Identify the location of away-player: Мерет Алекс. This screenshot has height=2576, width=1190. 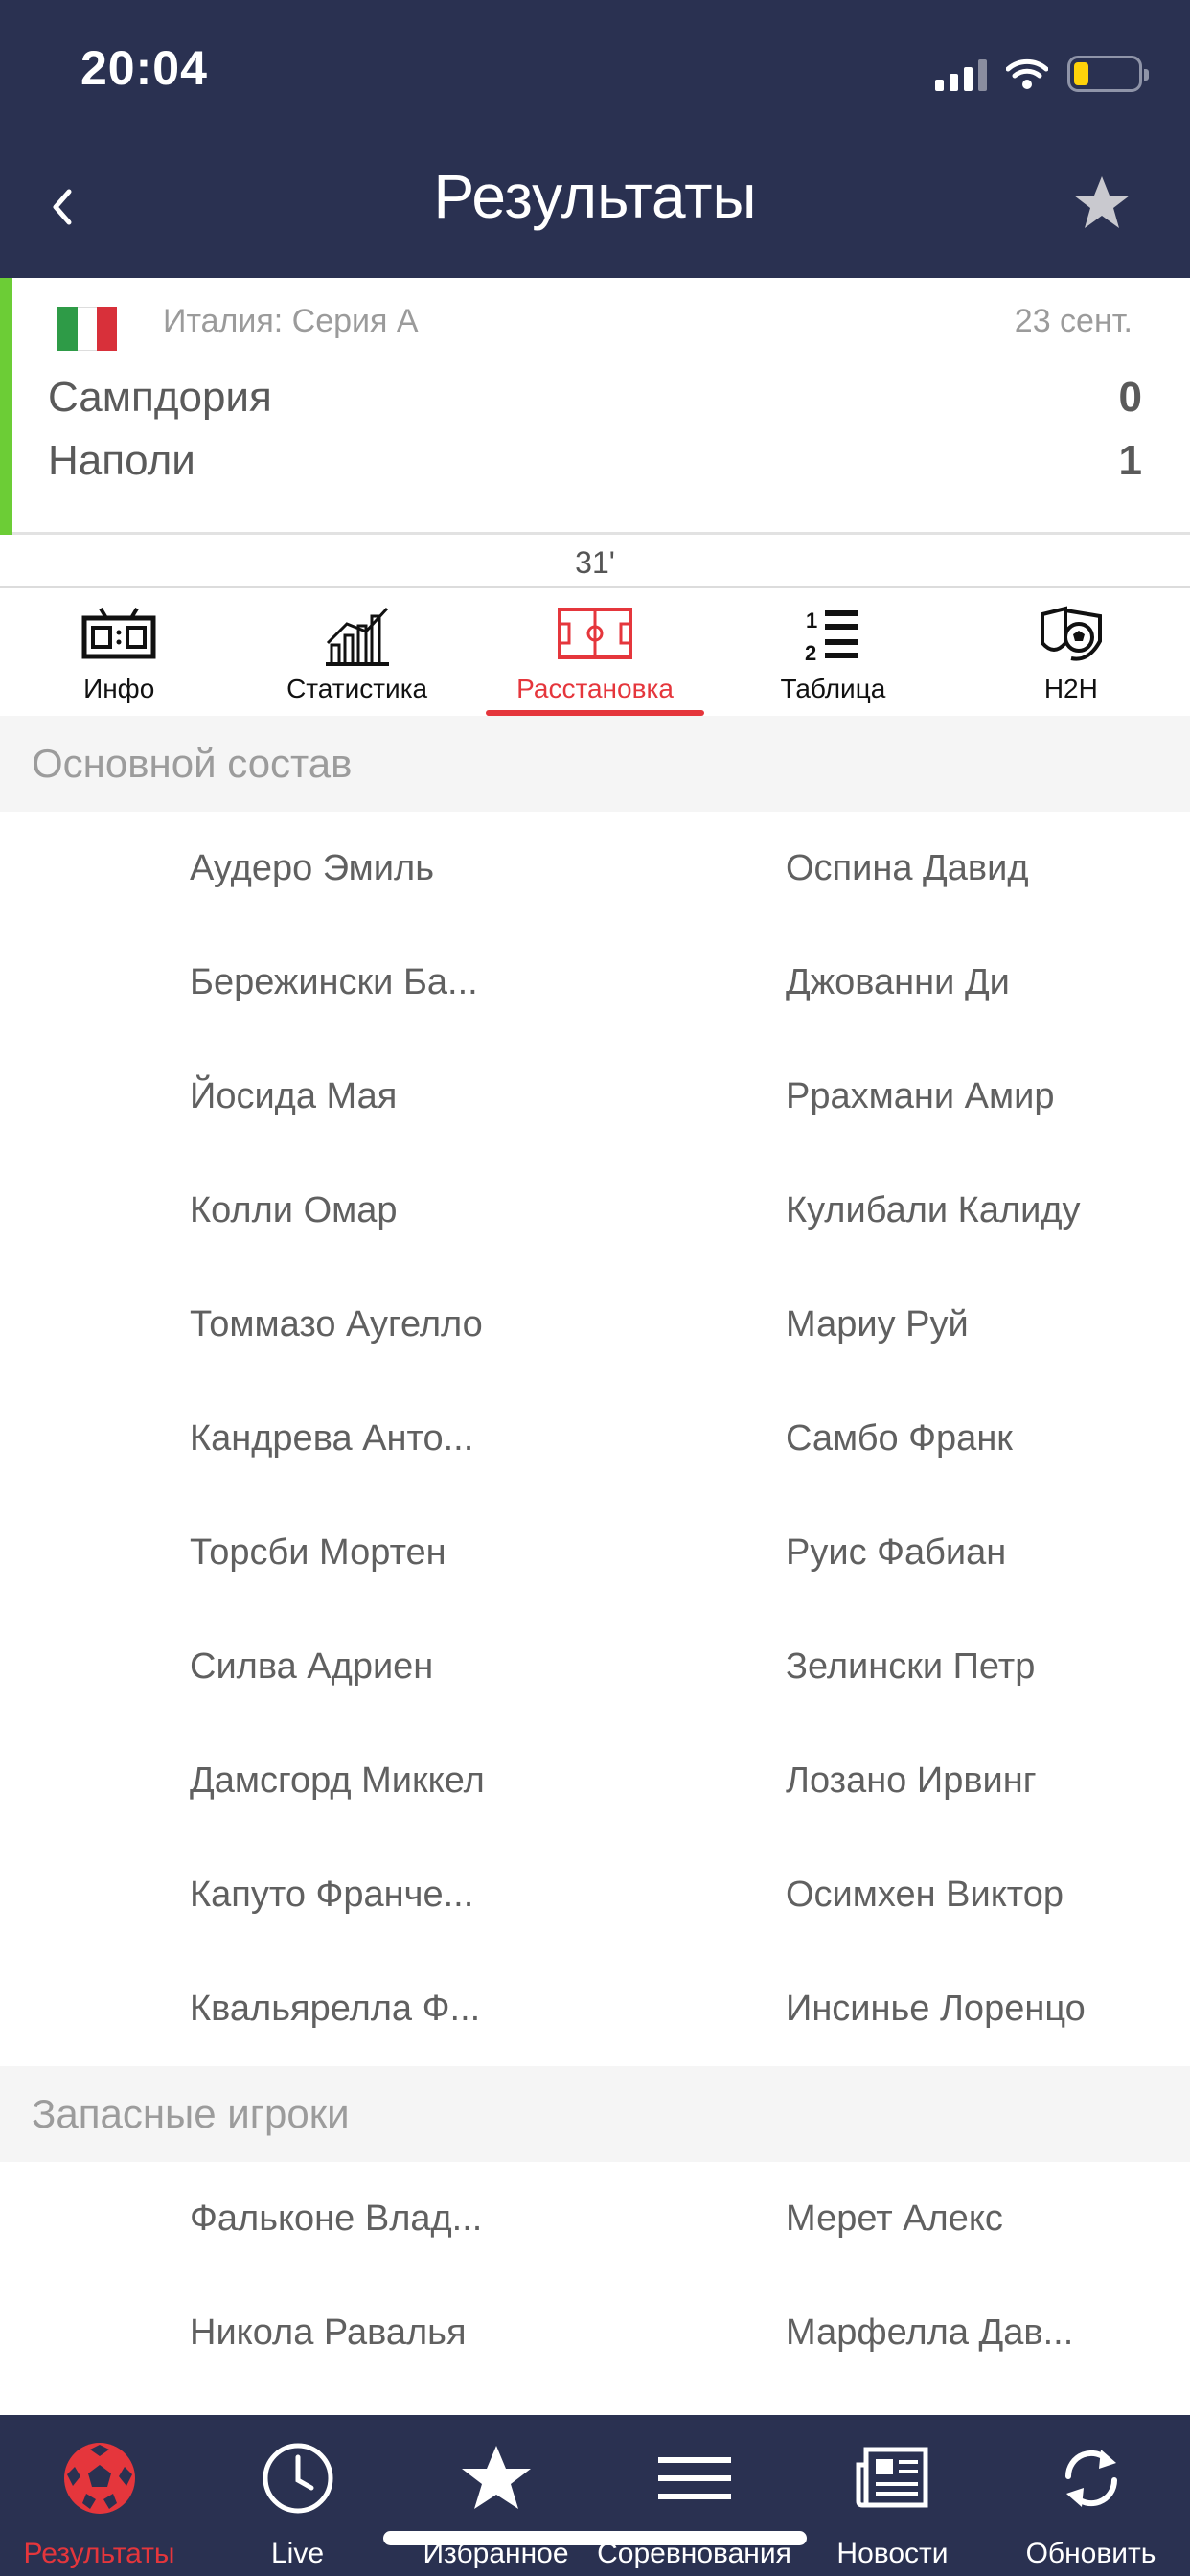
(895, 2219).